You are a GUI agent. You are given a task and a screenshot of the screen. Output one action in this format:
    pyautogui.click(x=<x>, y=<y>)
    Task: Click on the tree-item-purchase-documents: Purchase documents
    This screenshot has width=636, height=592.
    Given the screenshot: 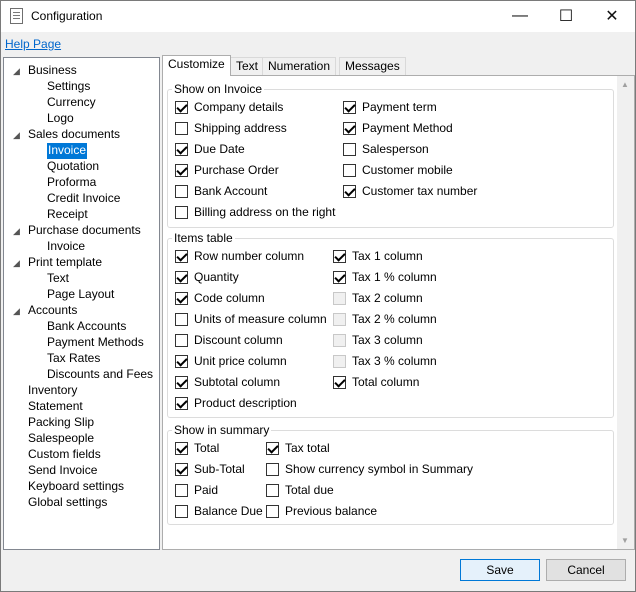 What is the action you would take?
    pyautogui.click(x=84, y=231)
    